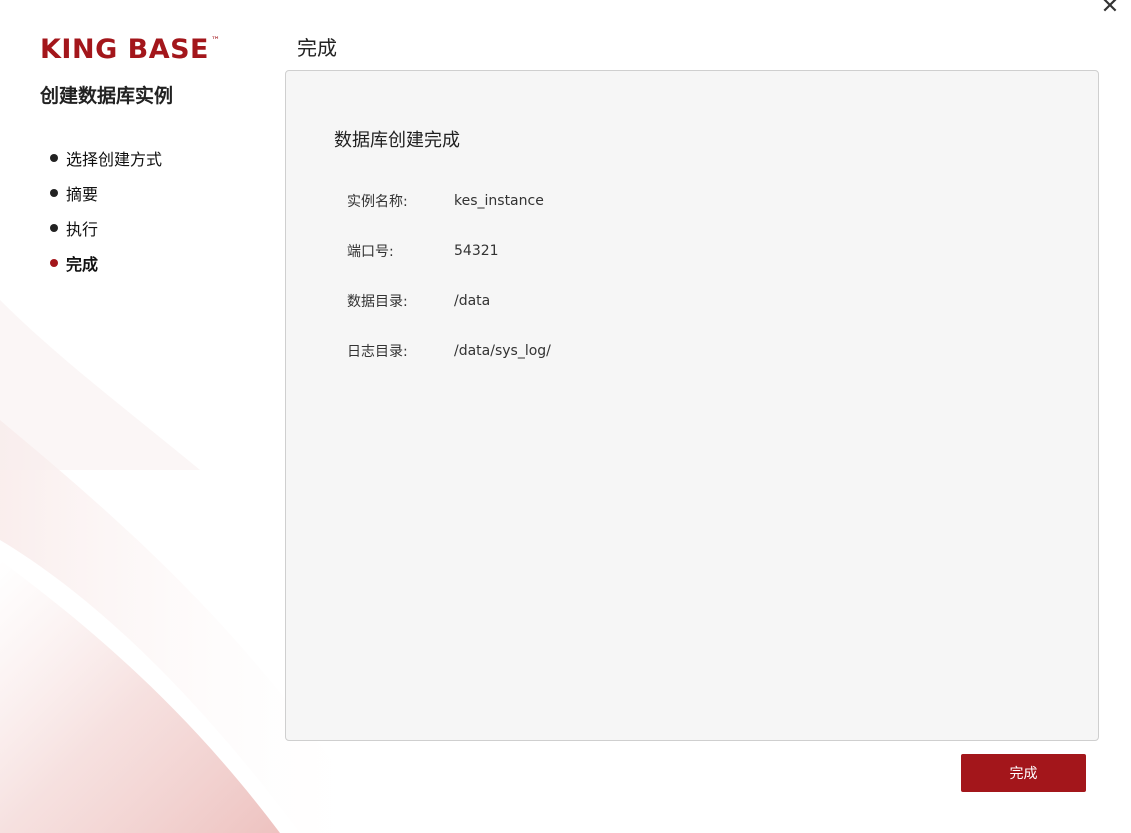 The height and width of the screenshot is (833, 1131). What do you see at coordinates (82, 194) in the screenshot?
I see `step-label: 摘要` at bounding box center [82, 194].